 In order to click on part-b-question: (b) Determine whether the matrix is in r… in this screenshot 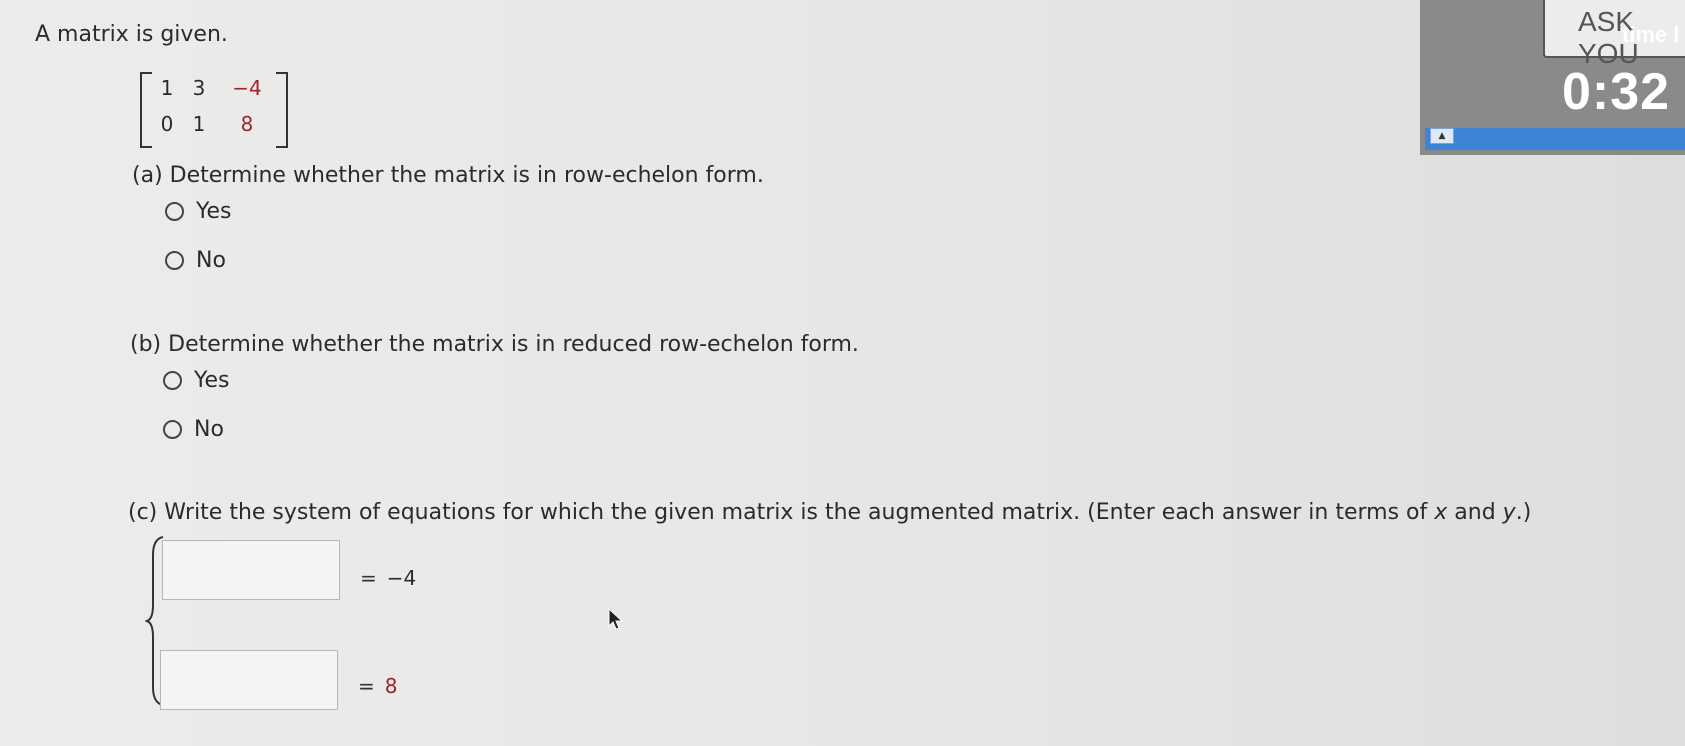, I will do `click(494, 344)`.